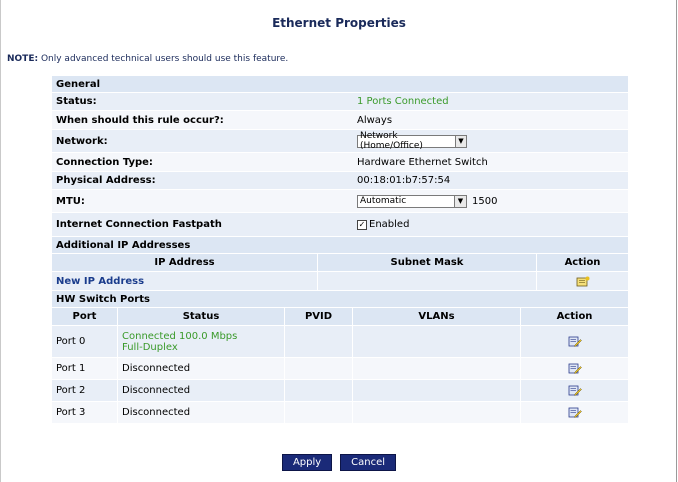 This screenshot has height=482, width=678. What do you see at coordinates (383, 201) in the screenshot?
I see `mtu-select-value: Automatic` at bounding box center [383, 201].